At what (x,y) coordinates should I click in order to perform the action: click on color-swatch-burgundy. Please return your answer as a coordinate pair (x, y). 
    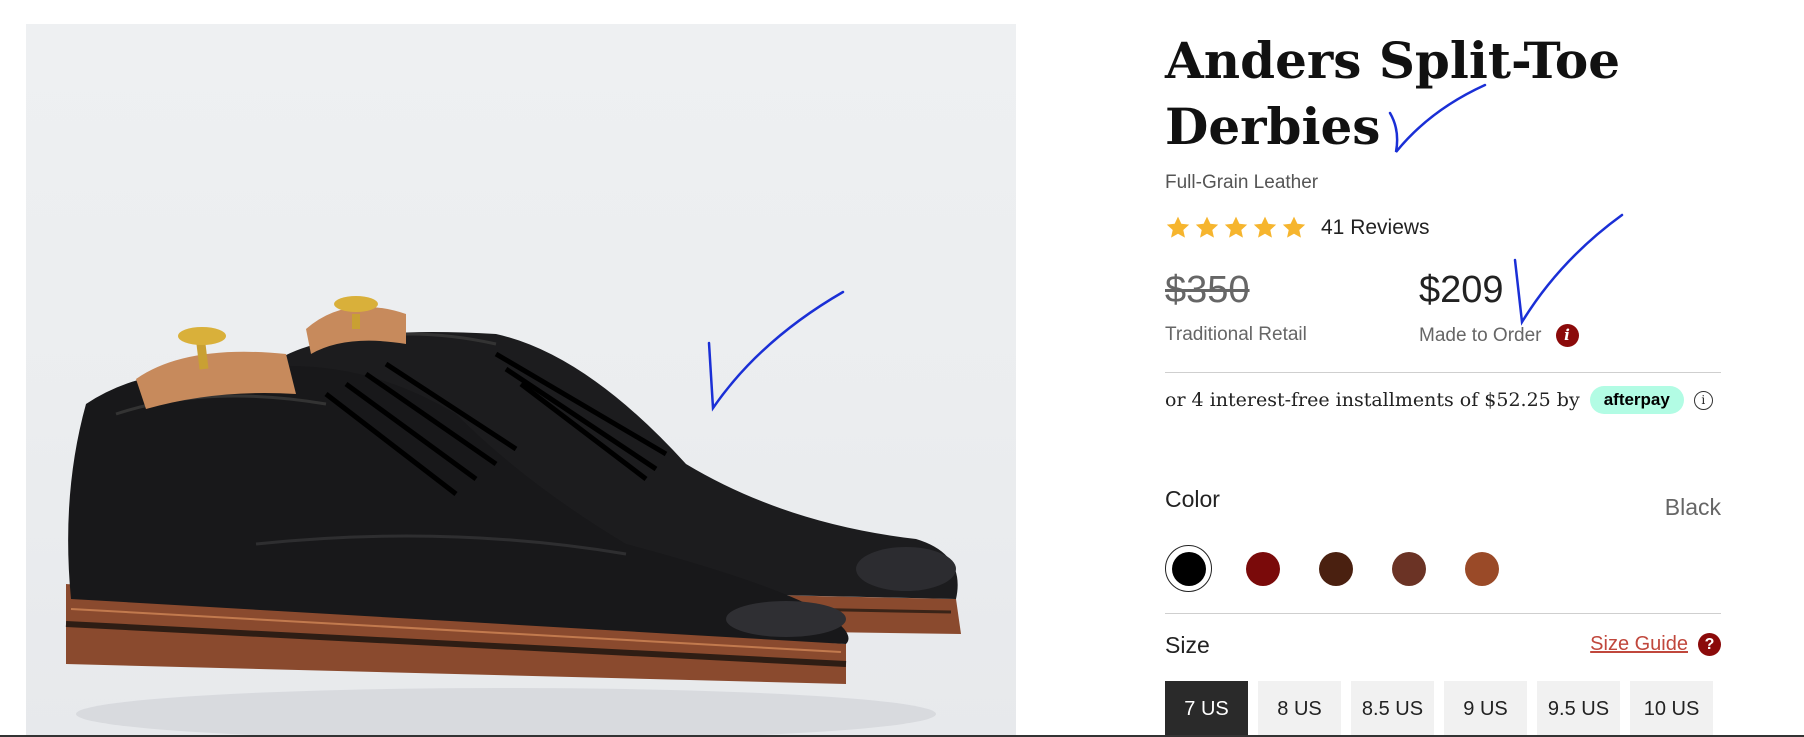
    Looking at the image, I should click on (1263, 569).